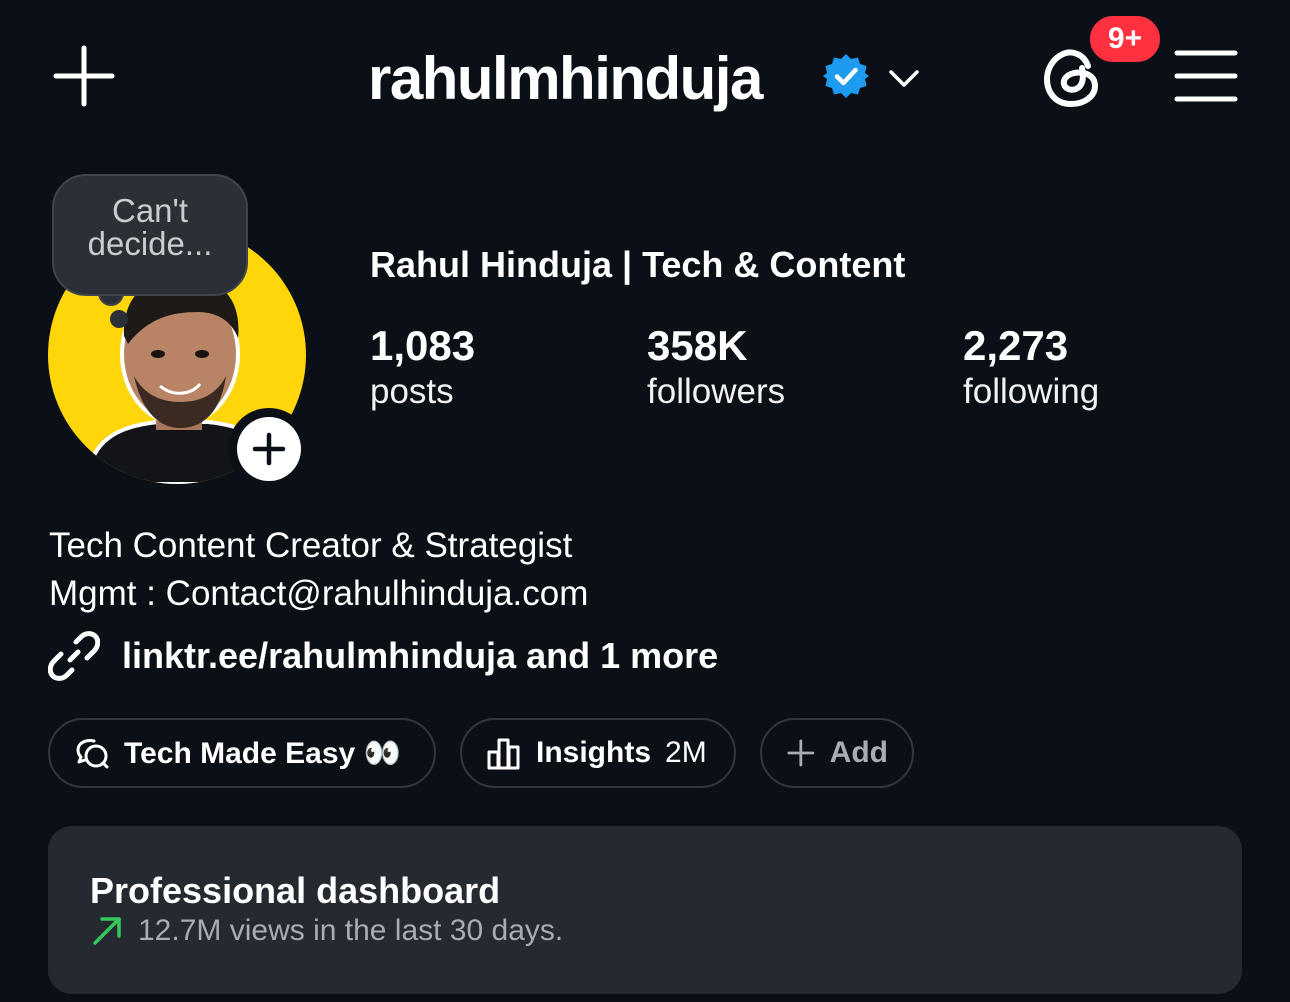 This screenshot has height=1002, width=1290. I want to click on menu-button, so click(1206, 76).